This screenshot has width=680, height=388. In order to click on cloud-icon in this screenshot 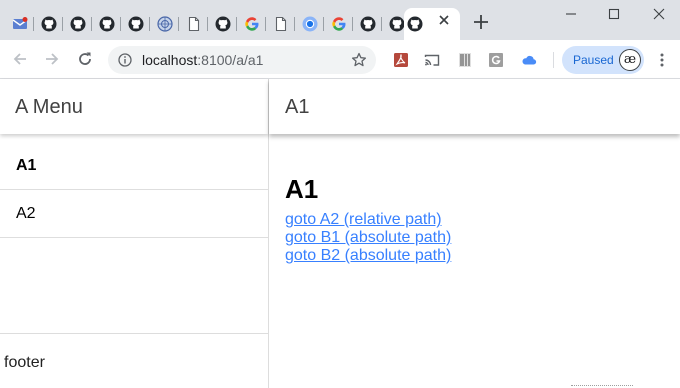, I will do `click(529, 60)`.